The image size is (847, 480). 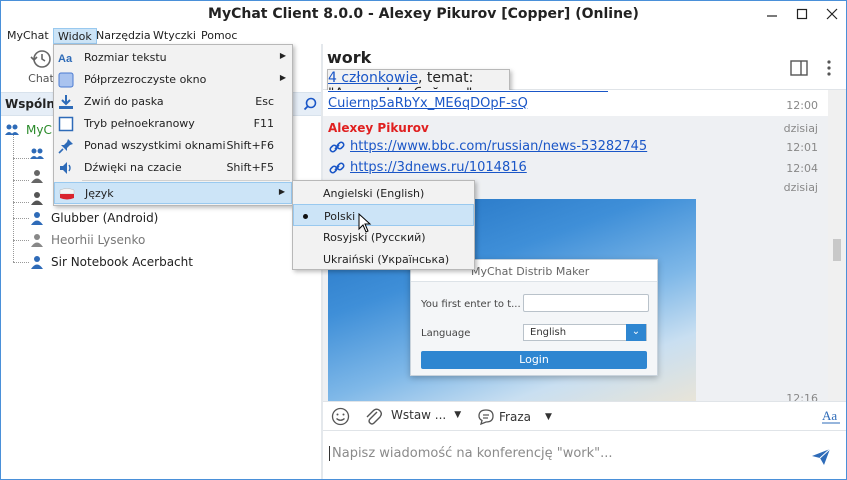 I want to click on menu-item-sounds: Dźwięki na czacie Shift+F5, so click(x=173, y=168).